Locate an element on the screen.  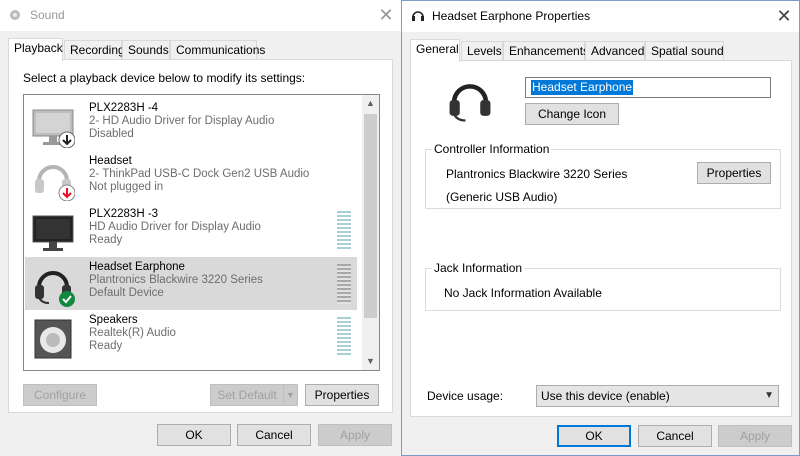
device-usage-select: Use this device (enable) ▼ is located at coordinates (657, 396).